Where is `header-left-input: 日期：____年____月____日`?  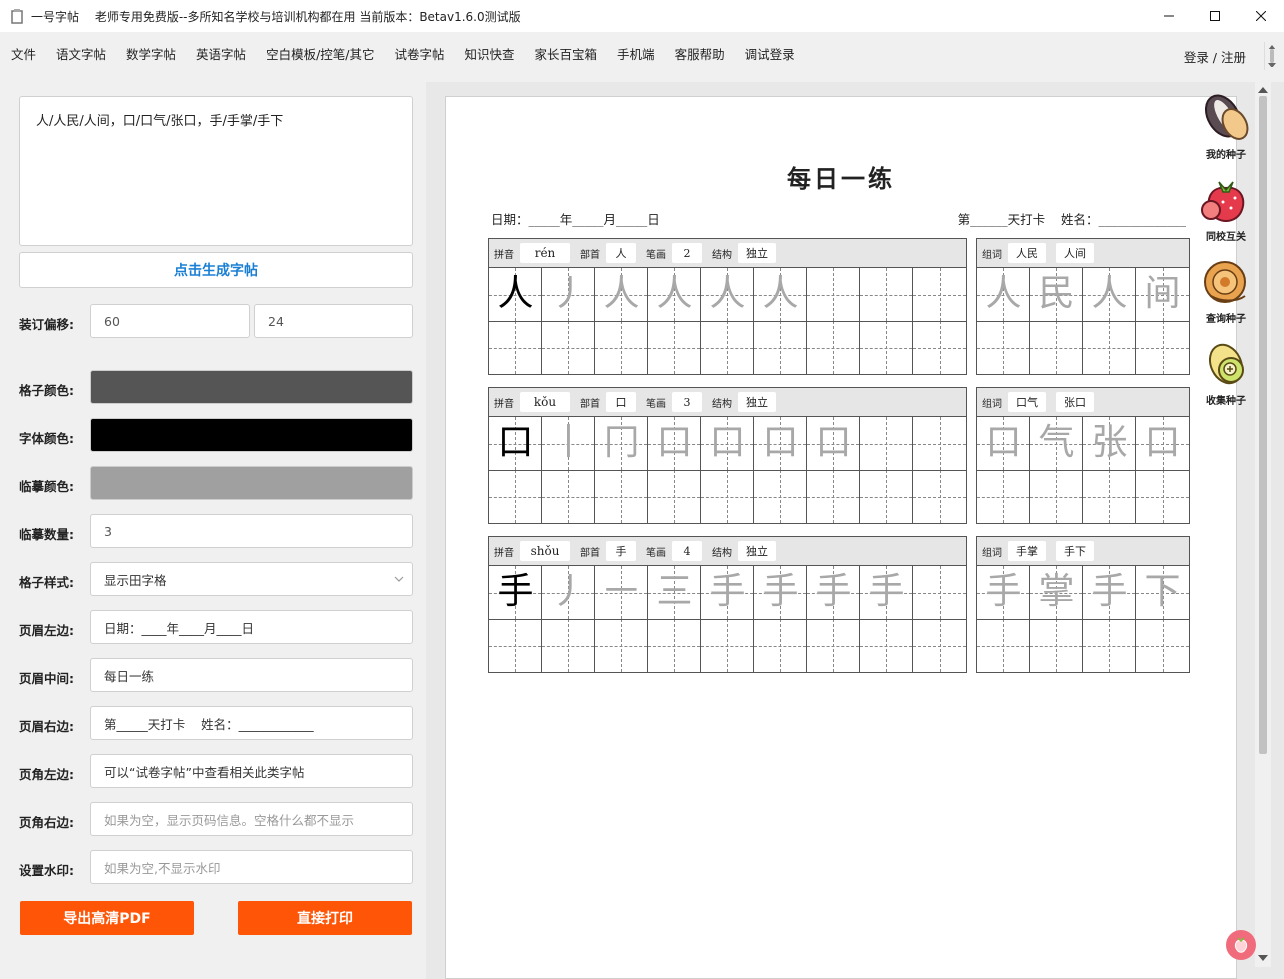
header-left-input: 日期：____年____月____日 is located at coordinates (251, 627).